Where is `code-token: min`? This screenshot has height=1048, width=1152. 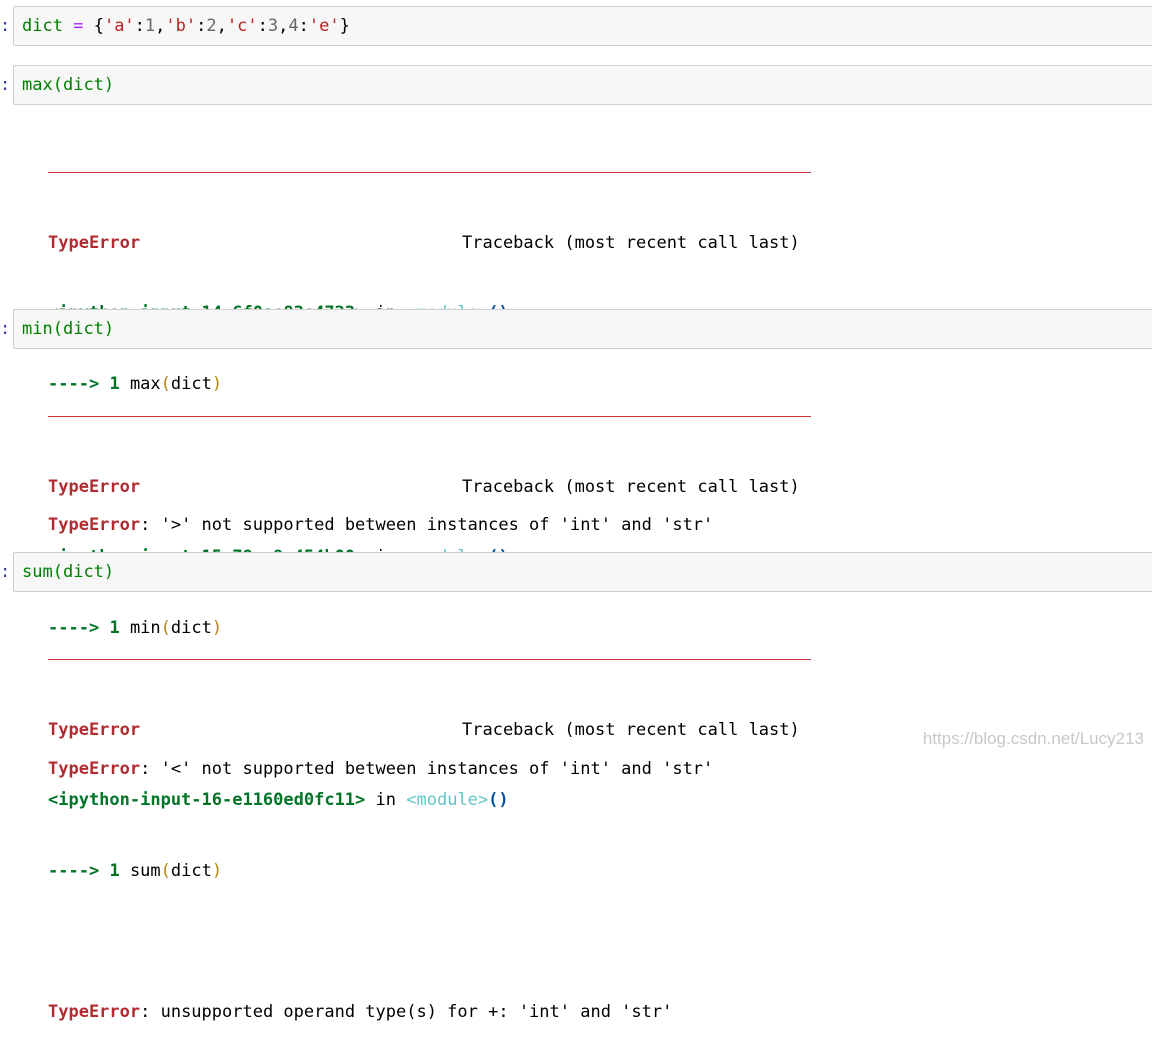
code-token: min is located at coordinates (37, 329).